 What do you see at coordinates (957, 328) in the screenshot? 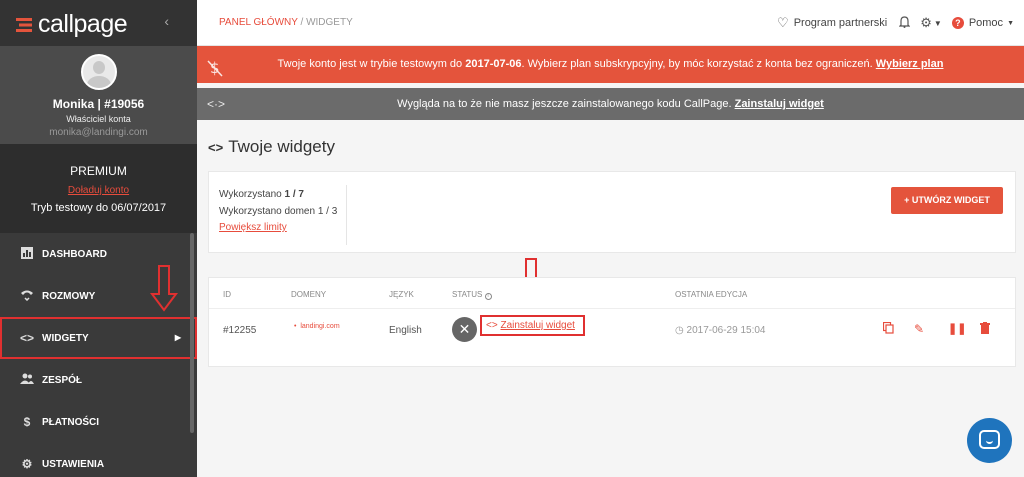
I see `pause-icon: ❚❚` at bounding box center [957, 328].